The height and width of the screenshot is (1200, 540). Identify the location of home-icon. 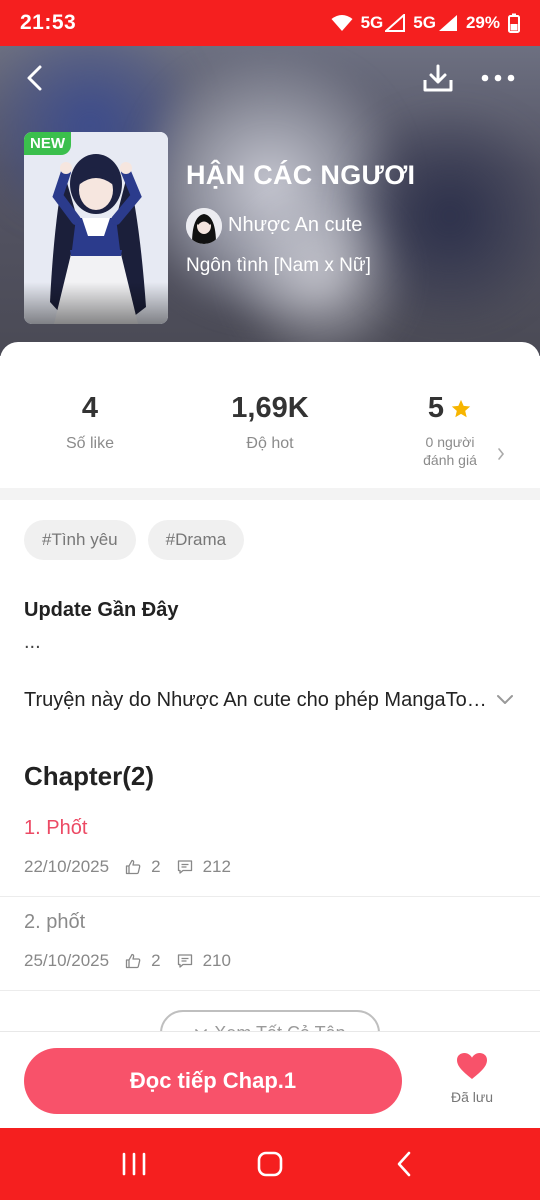
(270, 1164).